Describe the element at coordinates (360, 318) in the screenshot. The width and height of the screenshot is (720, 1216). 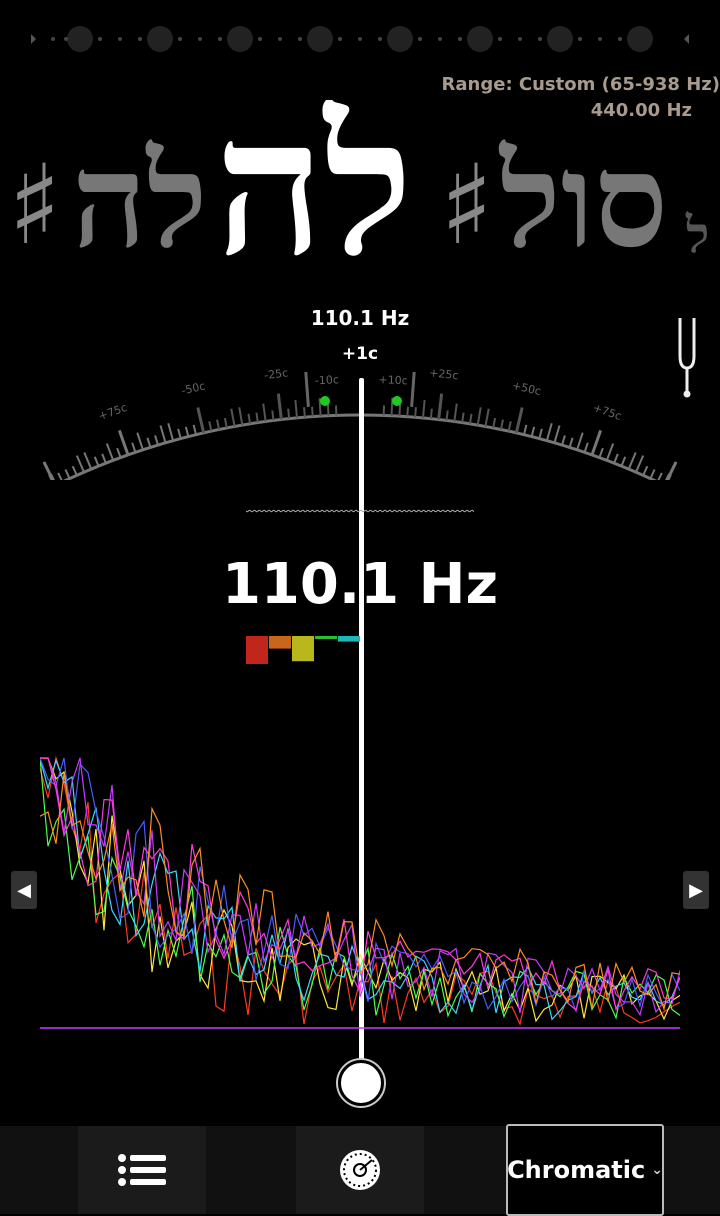
I see `needle-frequency: 110.1 Hz` at that location.